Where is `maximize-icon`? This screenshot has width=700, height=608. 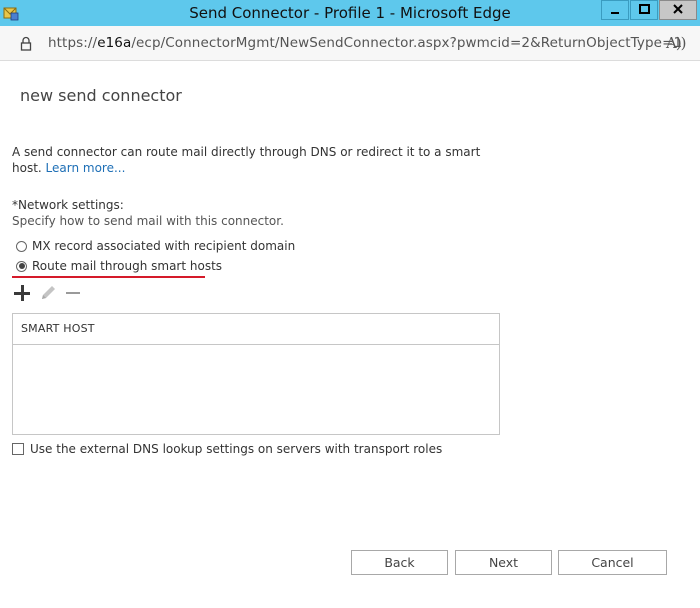 maximize-icon is located at coordinates (644, 9).